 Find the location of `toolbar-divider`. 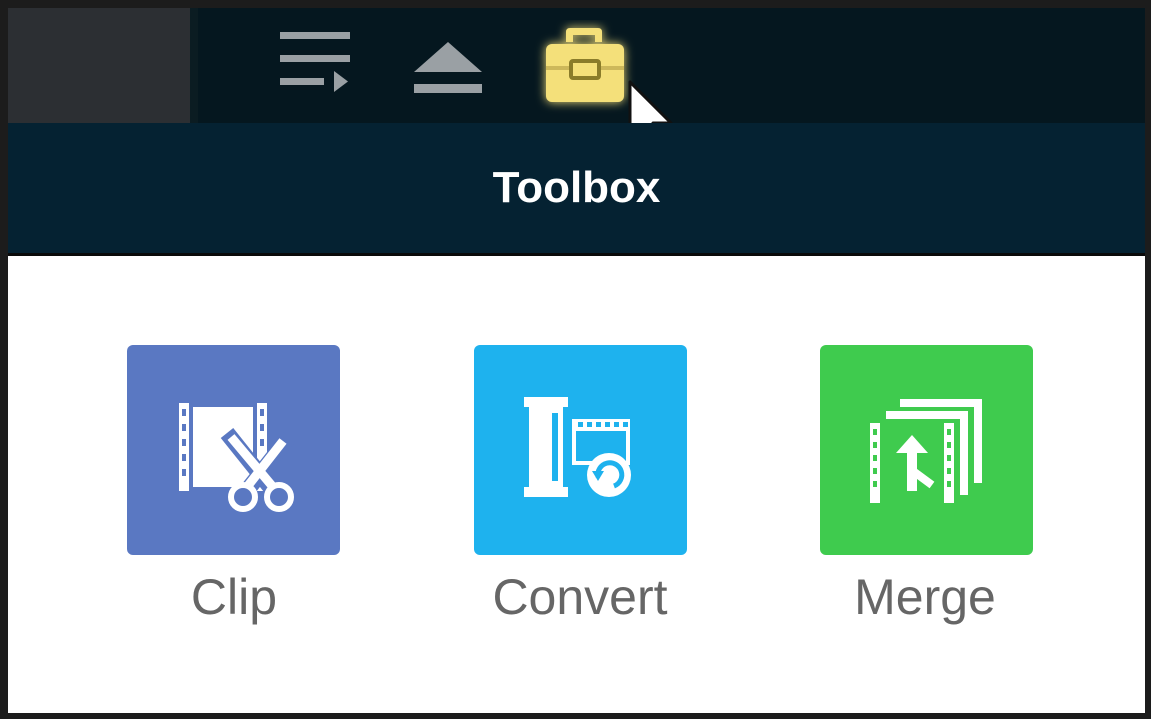

toolbar-divider is located at coordinates (194, 65).